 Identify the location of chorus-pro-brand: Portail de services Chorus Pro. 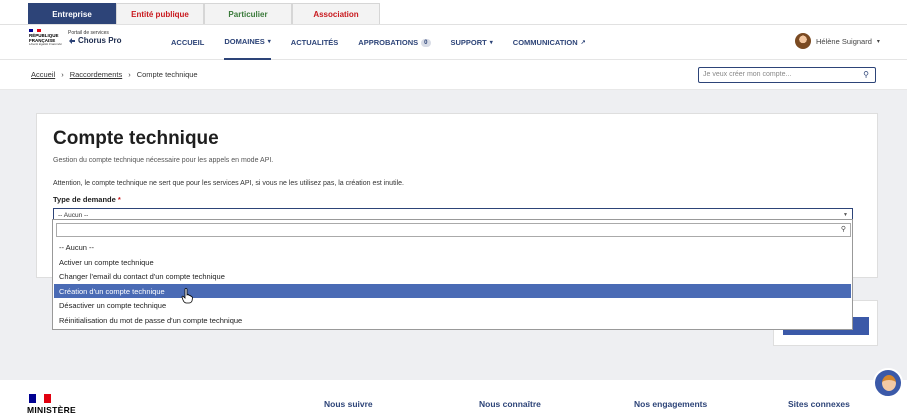
(95, 37).